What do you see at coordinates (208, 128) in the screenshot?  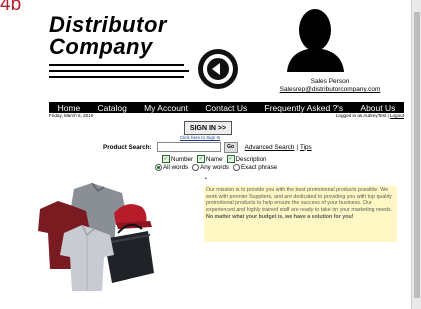 I see `sign-in-button: SIGN IN >>` at bounding box center [208, 128].